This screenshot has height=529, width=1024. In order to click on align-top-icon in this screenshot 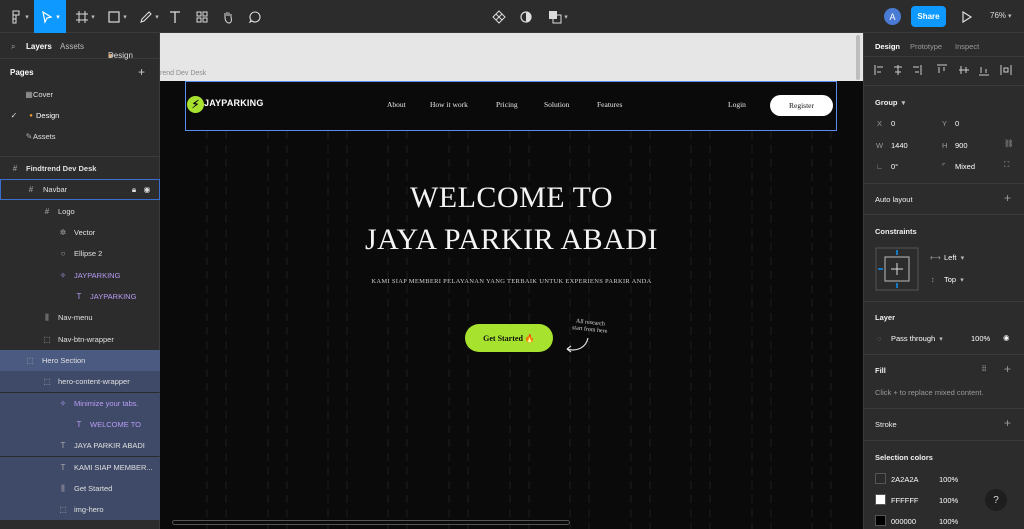, I will do `click(942, 68)`.